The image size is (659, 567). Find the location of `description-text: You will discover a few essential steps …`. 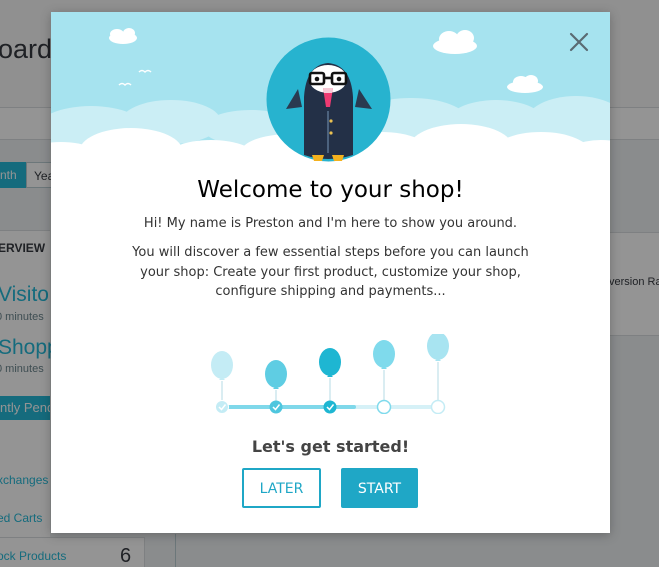

description-text: You will discover a few essential steps … is located at coordinates (330, 272).